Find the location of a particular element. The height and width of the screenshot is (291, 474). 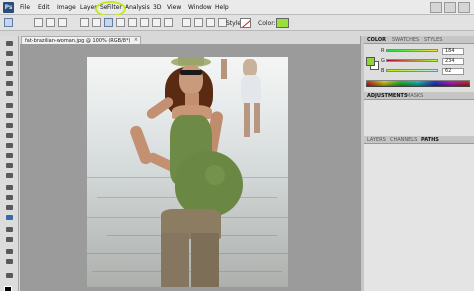

options-bar: Style: Color: is located at coordinates (237, 23).